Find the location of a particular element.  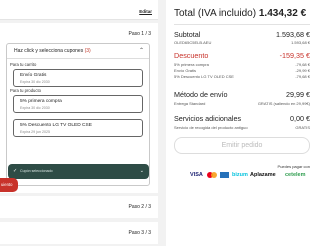

chevron-down-icon: ⌄ is located at coordinates (142, 171).